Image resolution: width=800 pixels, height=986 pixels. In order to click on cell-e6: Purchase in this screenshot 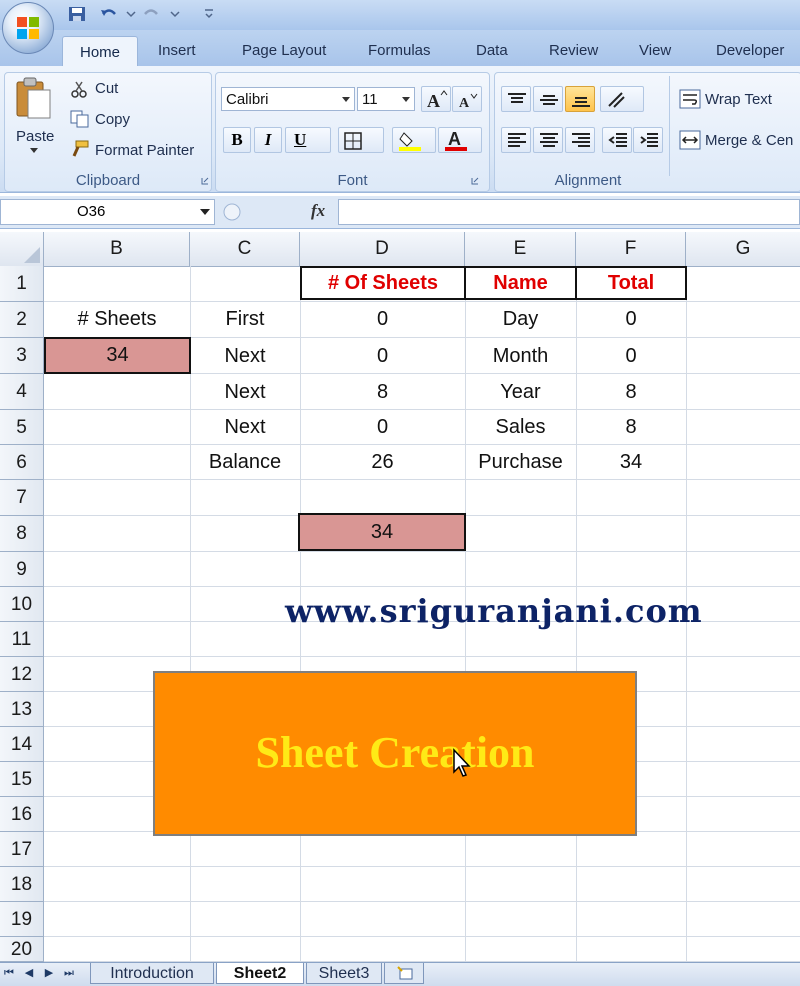, I will do `click(520, 462)`.